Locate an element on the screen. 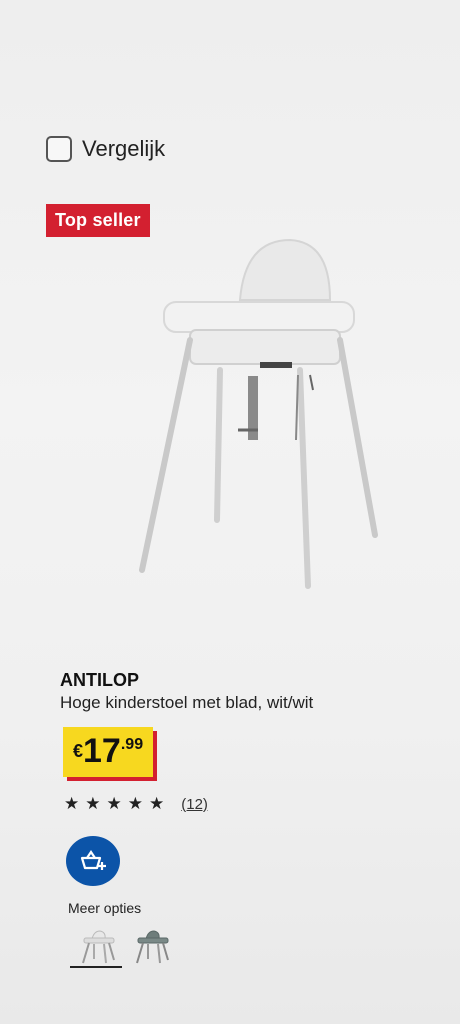 Image resolution: width=460 pixels, height=1024 pixels. add-to-cart-button is located at coordinates (93, 861).